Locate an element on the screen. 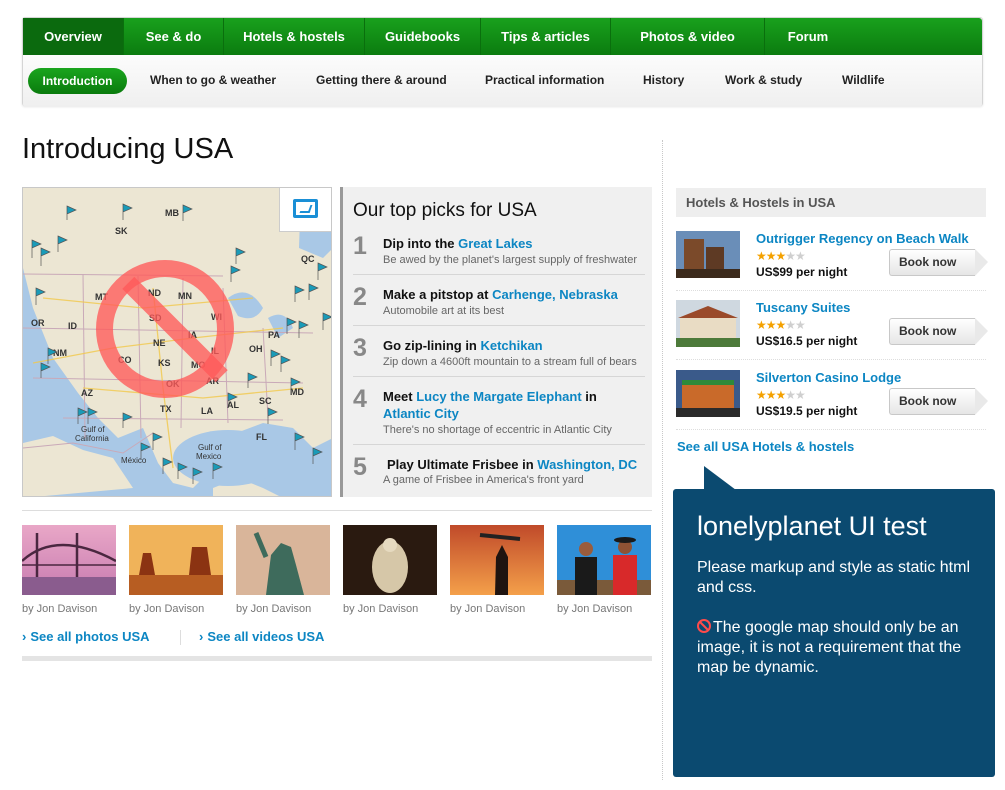 The width and height of the screenshot is (1005, 790). pick-tail: in is located at coordinates (589, 396).